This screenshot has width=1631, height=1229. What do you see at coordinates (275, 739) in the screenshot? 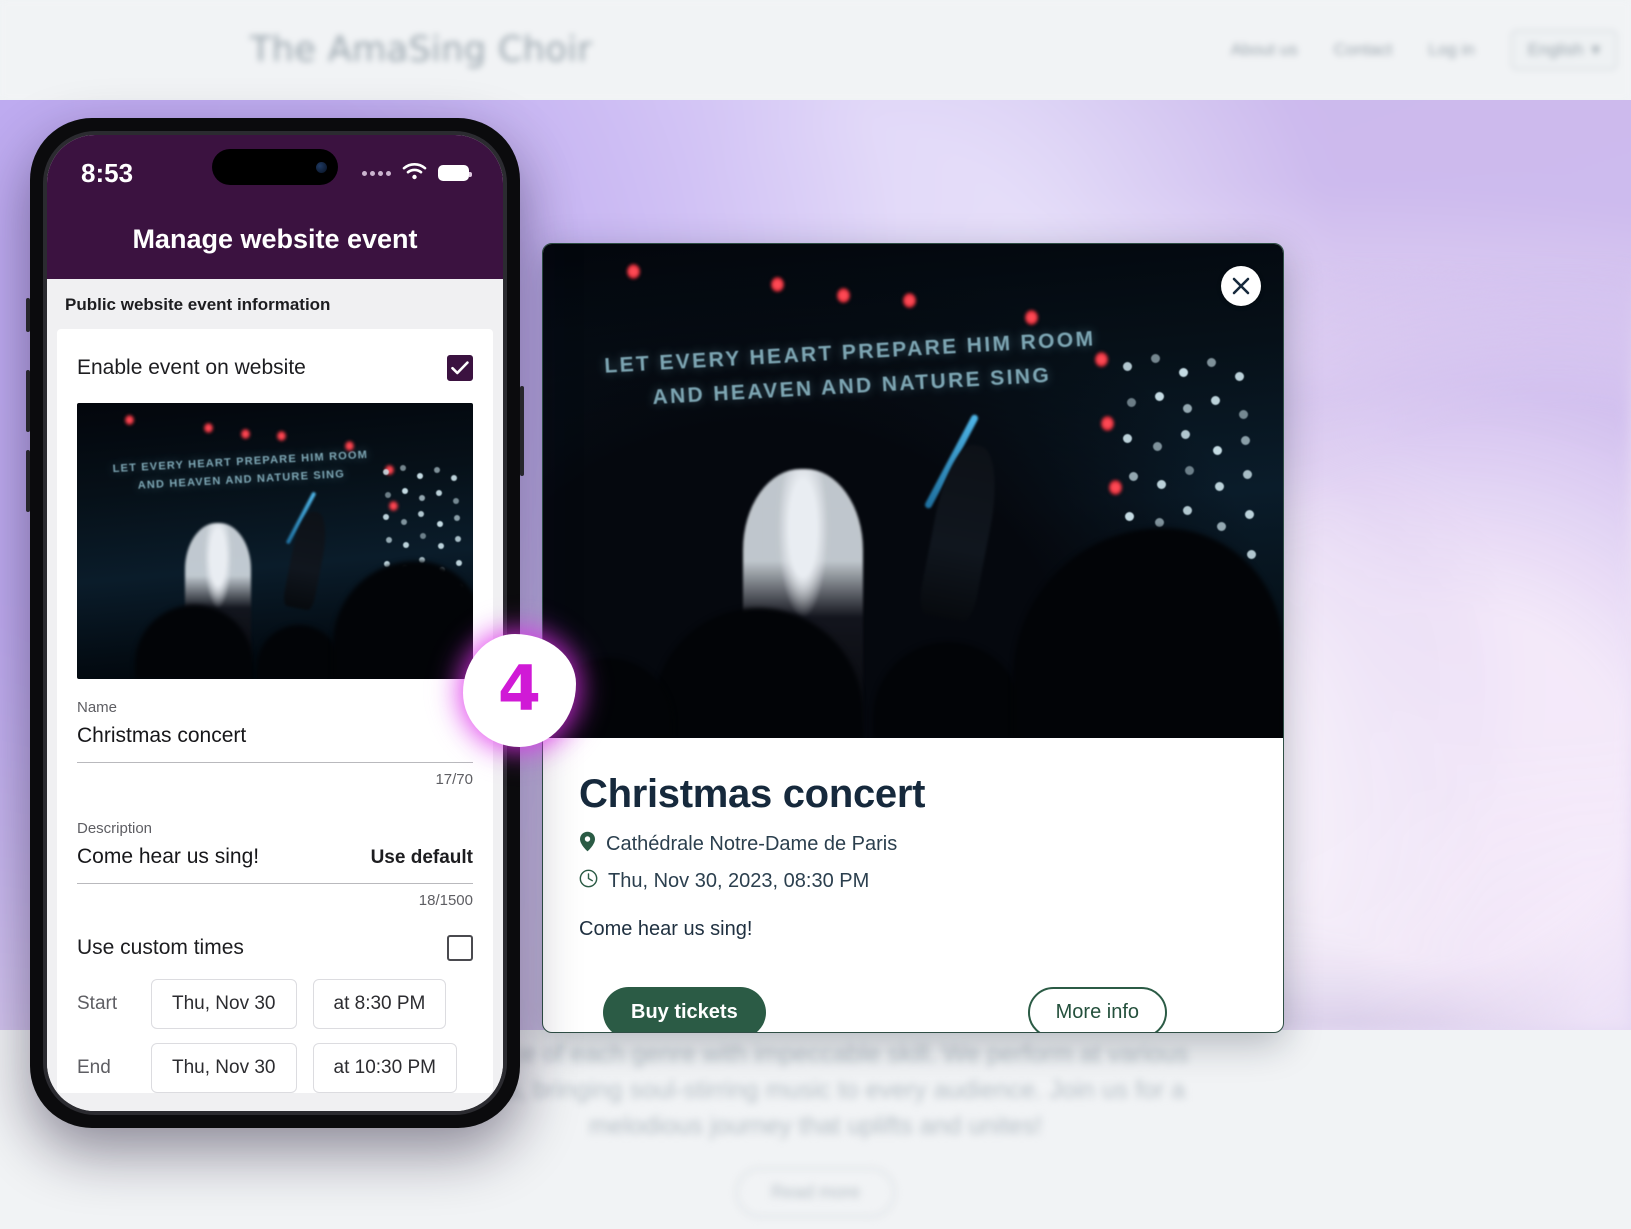
I see `name-field-input: Christmas concert` at bounding box center [275, 739].